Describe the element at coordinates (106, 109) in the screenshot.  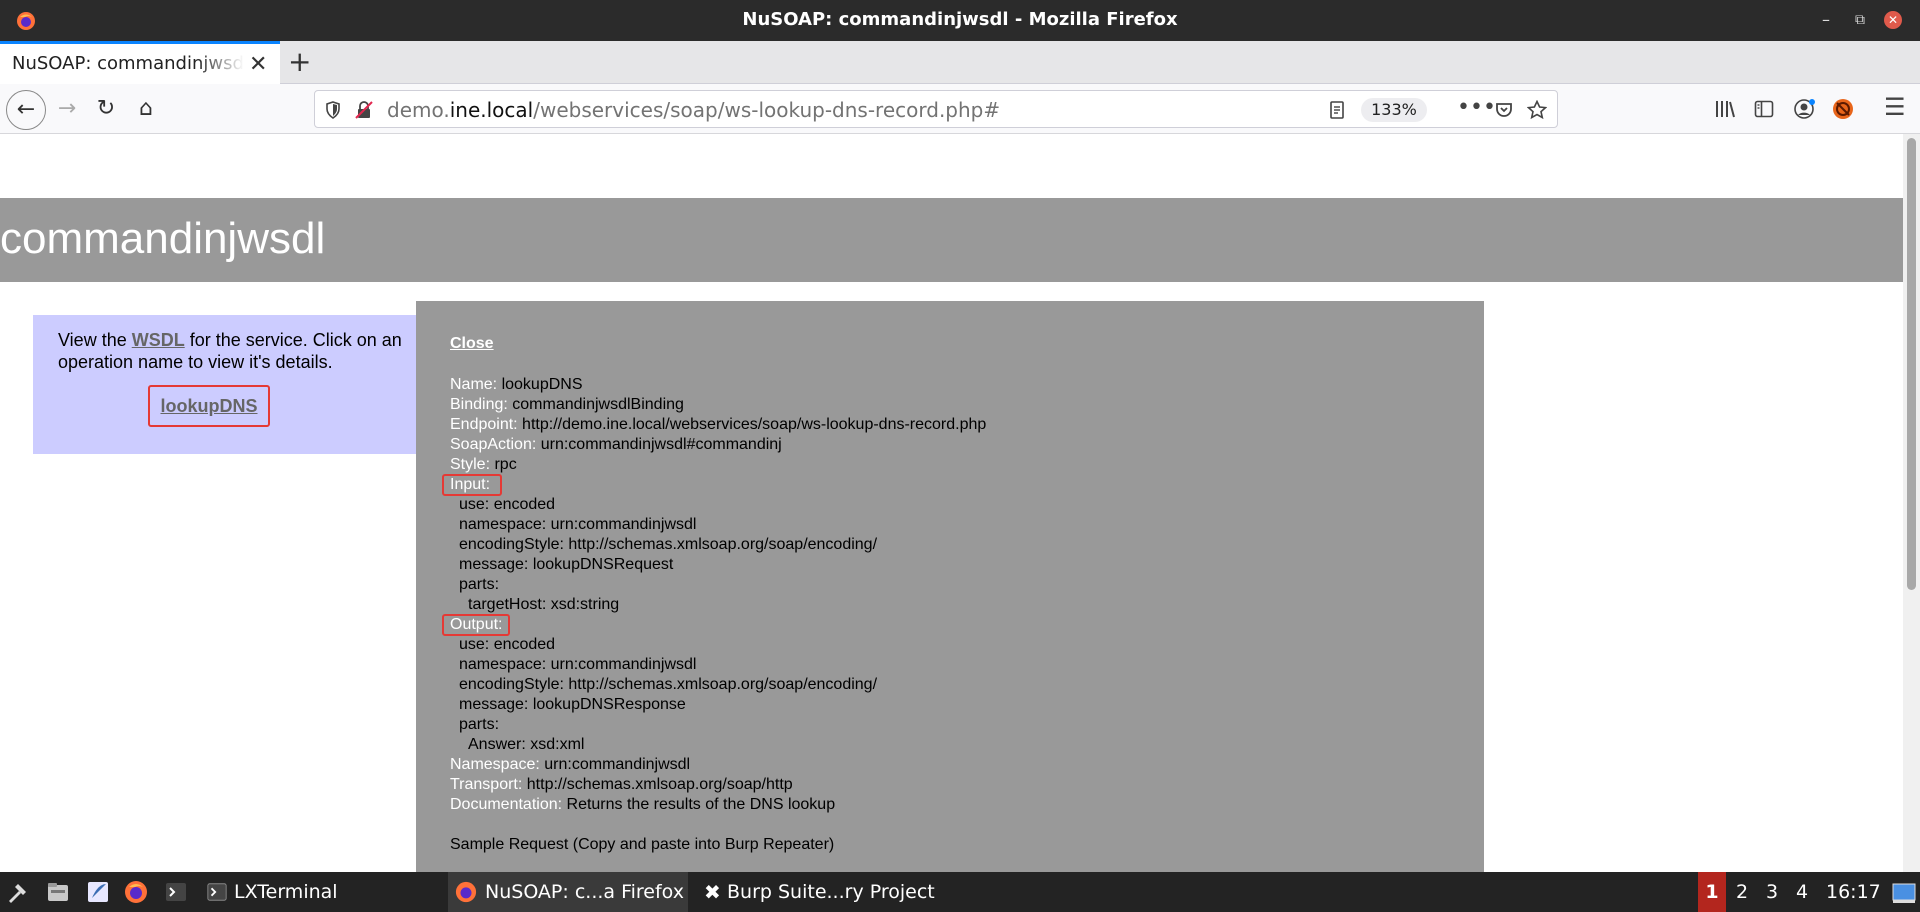
I see `reload-button: ↻` at that location.